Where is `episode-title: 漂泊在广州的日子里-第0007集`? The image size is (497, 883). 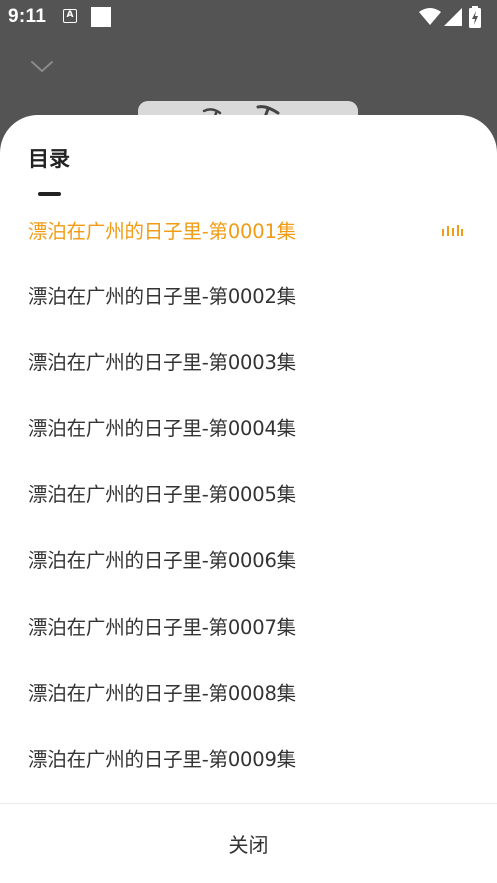
episode-title: 漂泊在广州的日子里-第0007集 is located at coordinates (162, 627).